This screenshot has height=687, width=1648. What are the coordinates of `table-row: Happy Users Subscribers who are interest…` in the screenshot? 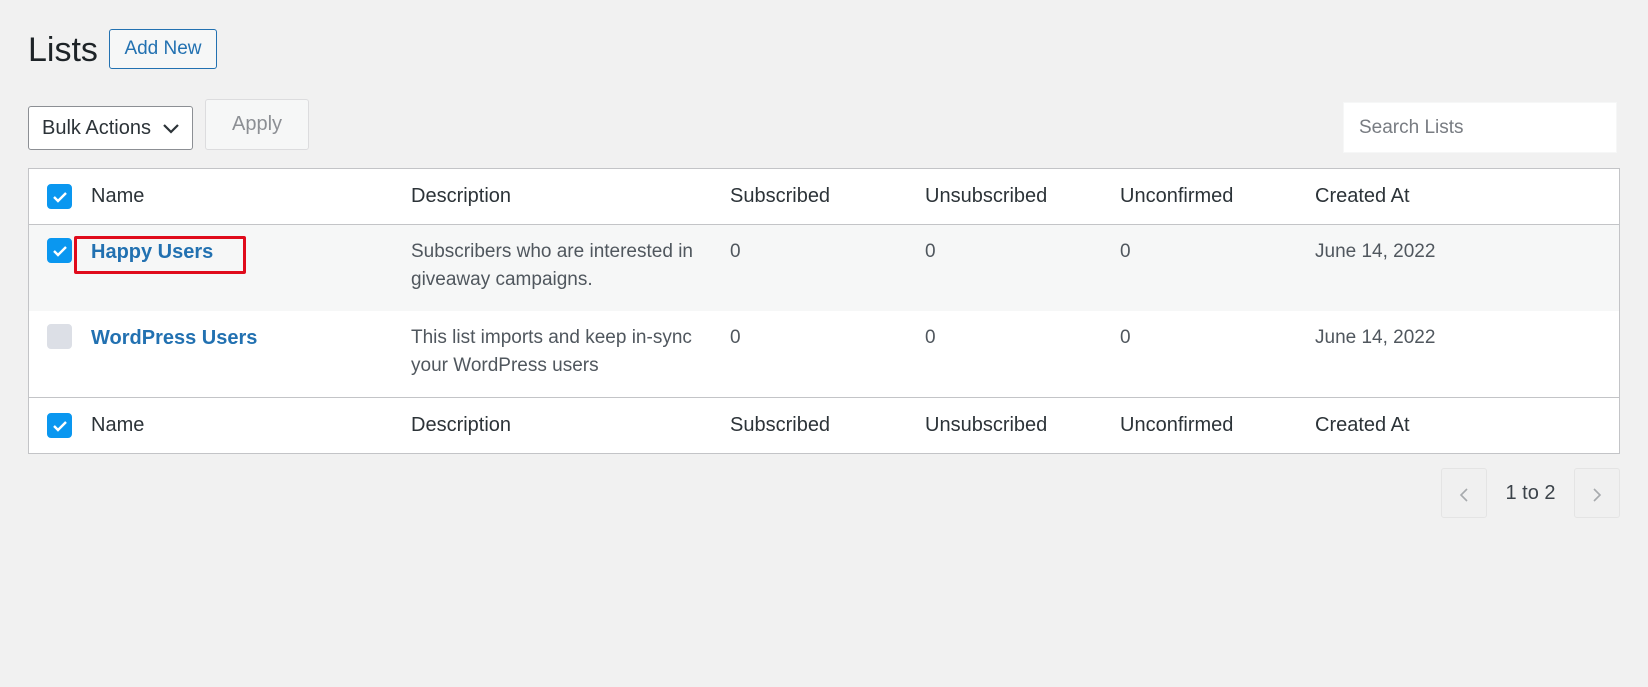 It's located at (824, 268).